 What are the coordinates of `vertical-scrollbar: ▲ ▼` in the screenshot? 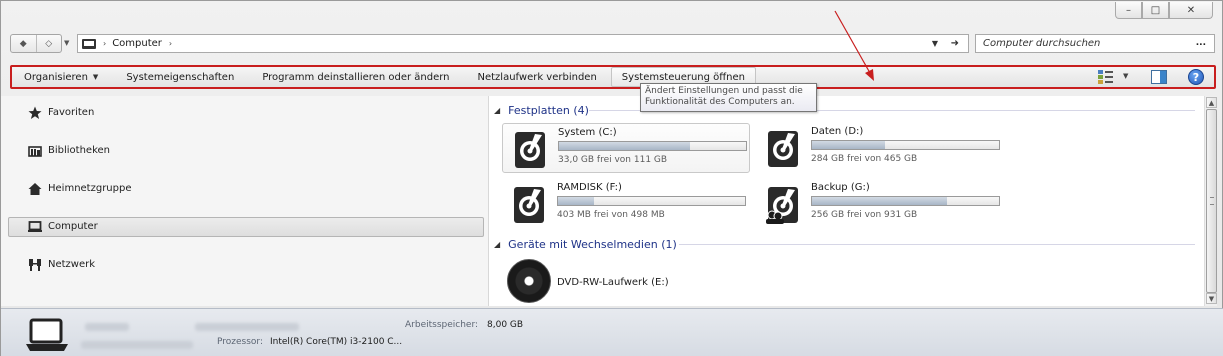 It's located at (1210, 201).